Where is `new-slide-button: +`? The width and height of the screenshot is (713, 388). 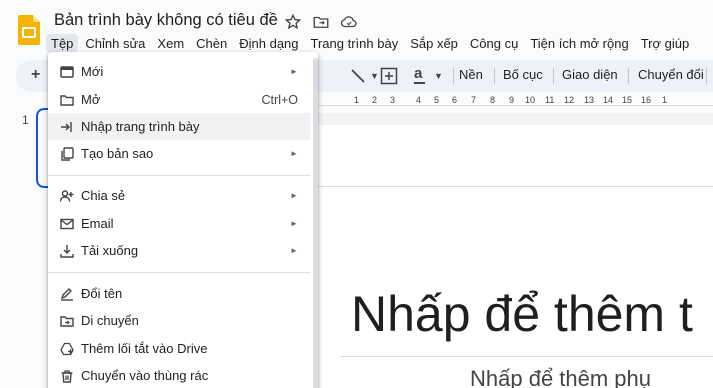
new-slide-button: + is located at coordinates (35, 75).